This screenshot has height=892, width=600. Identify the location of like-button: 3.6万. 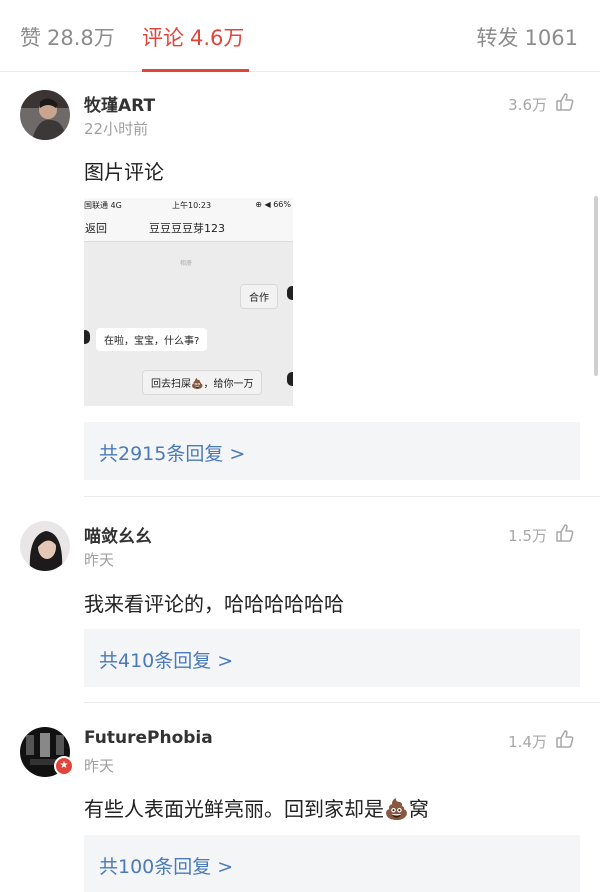
(541, 104).